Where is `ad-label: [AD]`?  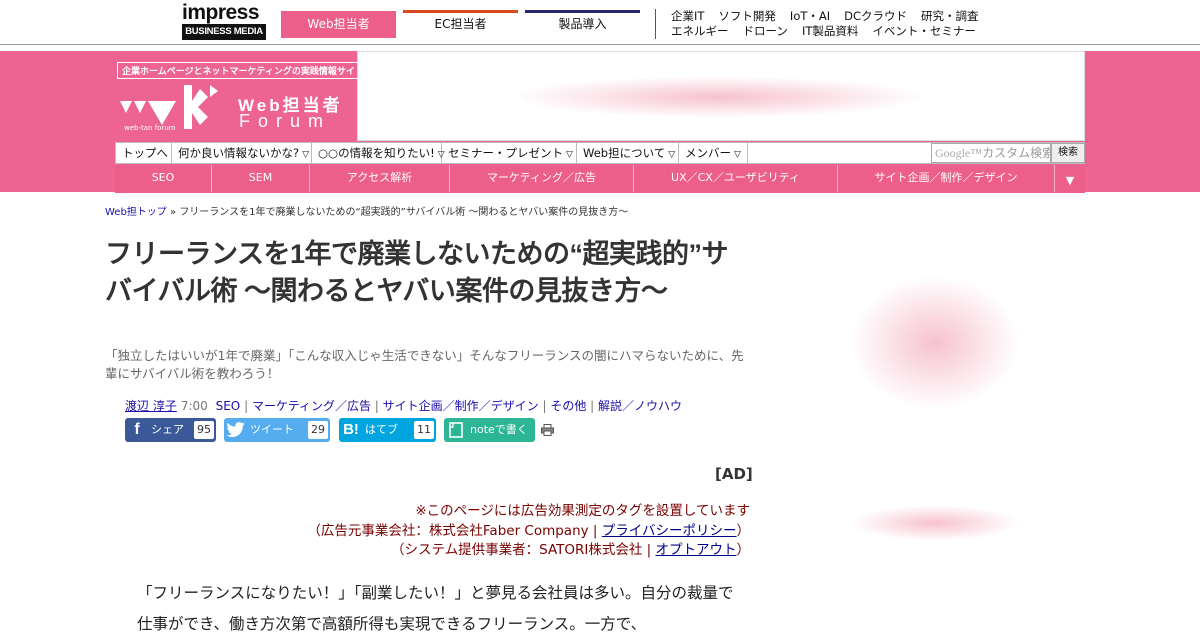
ad-label: [AD] is located at coordinates (734, 474).